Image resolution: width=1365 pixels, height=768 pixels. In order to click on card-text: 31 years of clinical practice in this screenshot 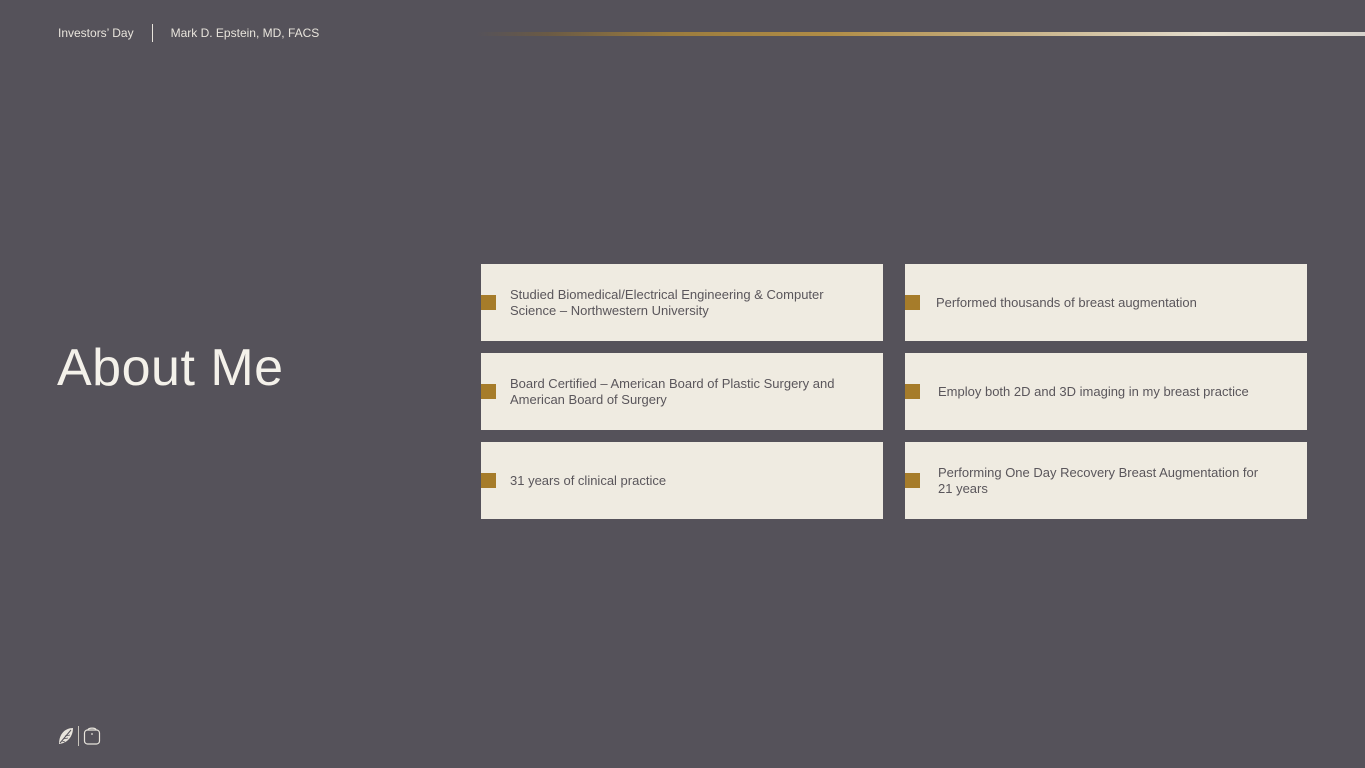, I will do `click(588, 480)`.